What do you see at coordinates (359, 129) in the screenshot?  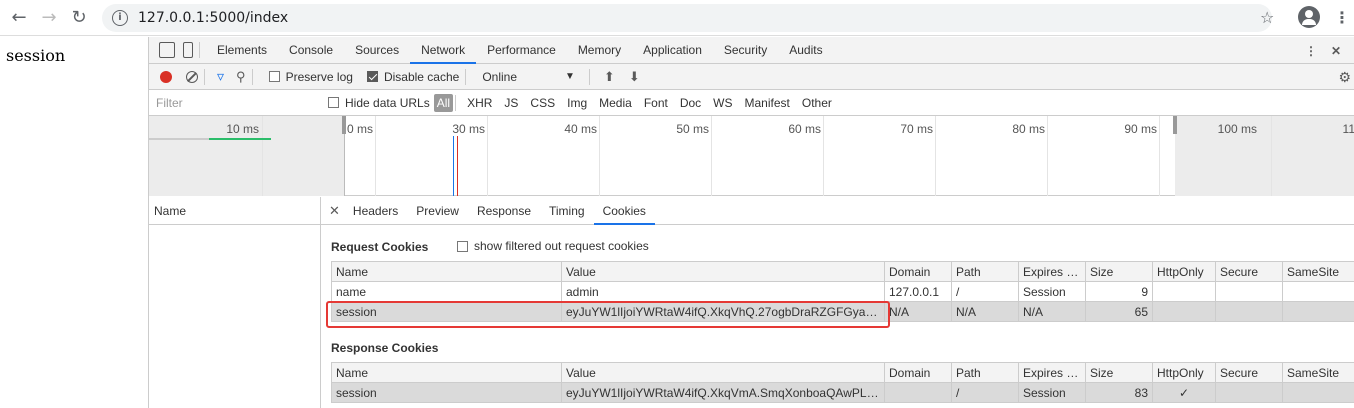 I see `tick-label: 0 ms` at bounding box center [359, 129].